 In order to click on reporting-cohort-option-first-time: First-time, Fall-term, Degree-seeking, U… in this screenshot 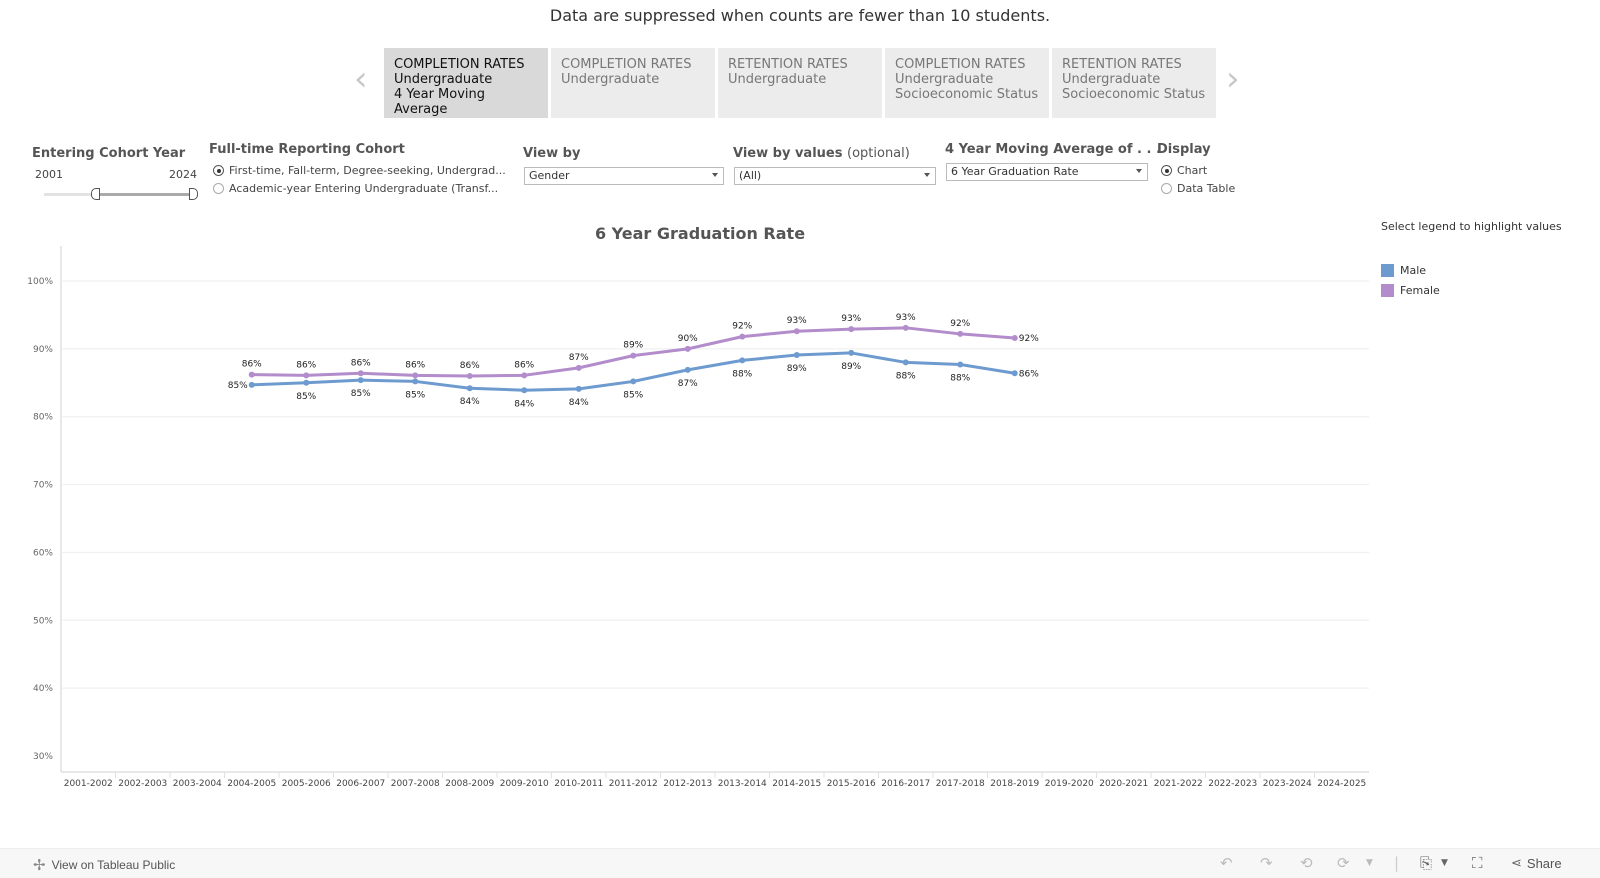, I will do `click(359, 170)`.